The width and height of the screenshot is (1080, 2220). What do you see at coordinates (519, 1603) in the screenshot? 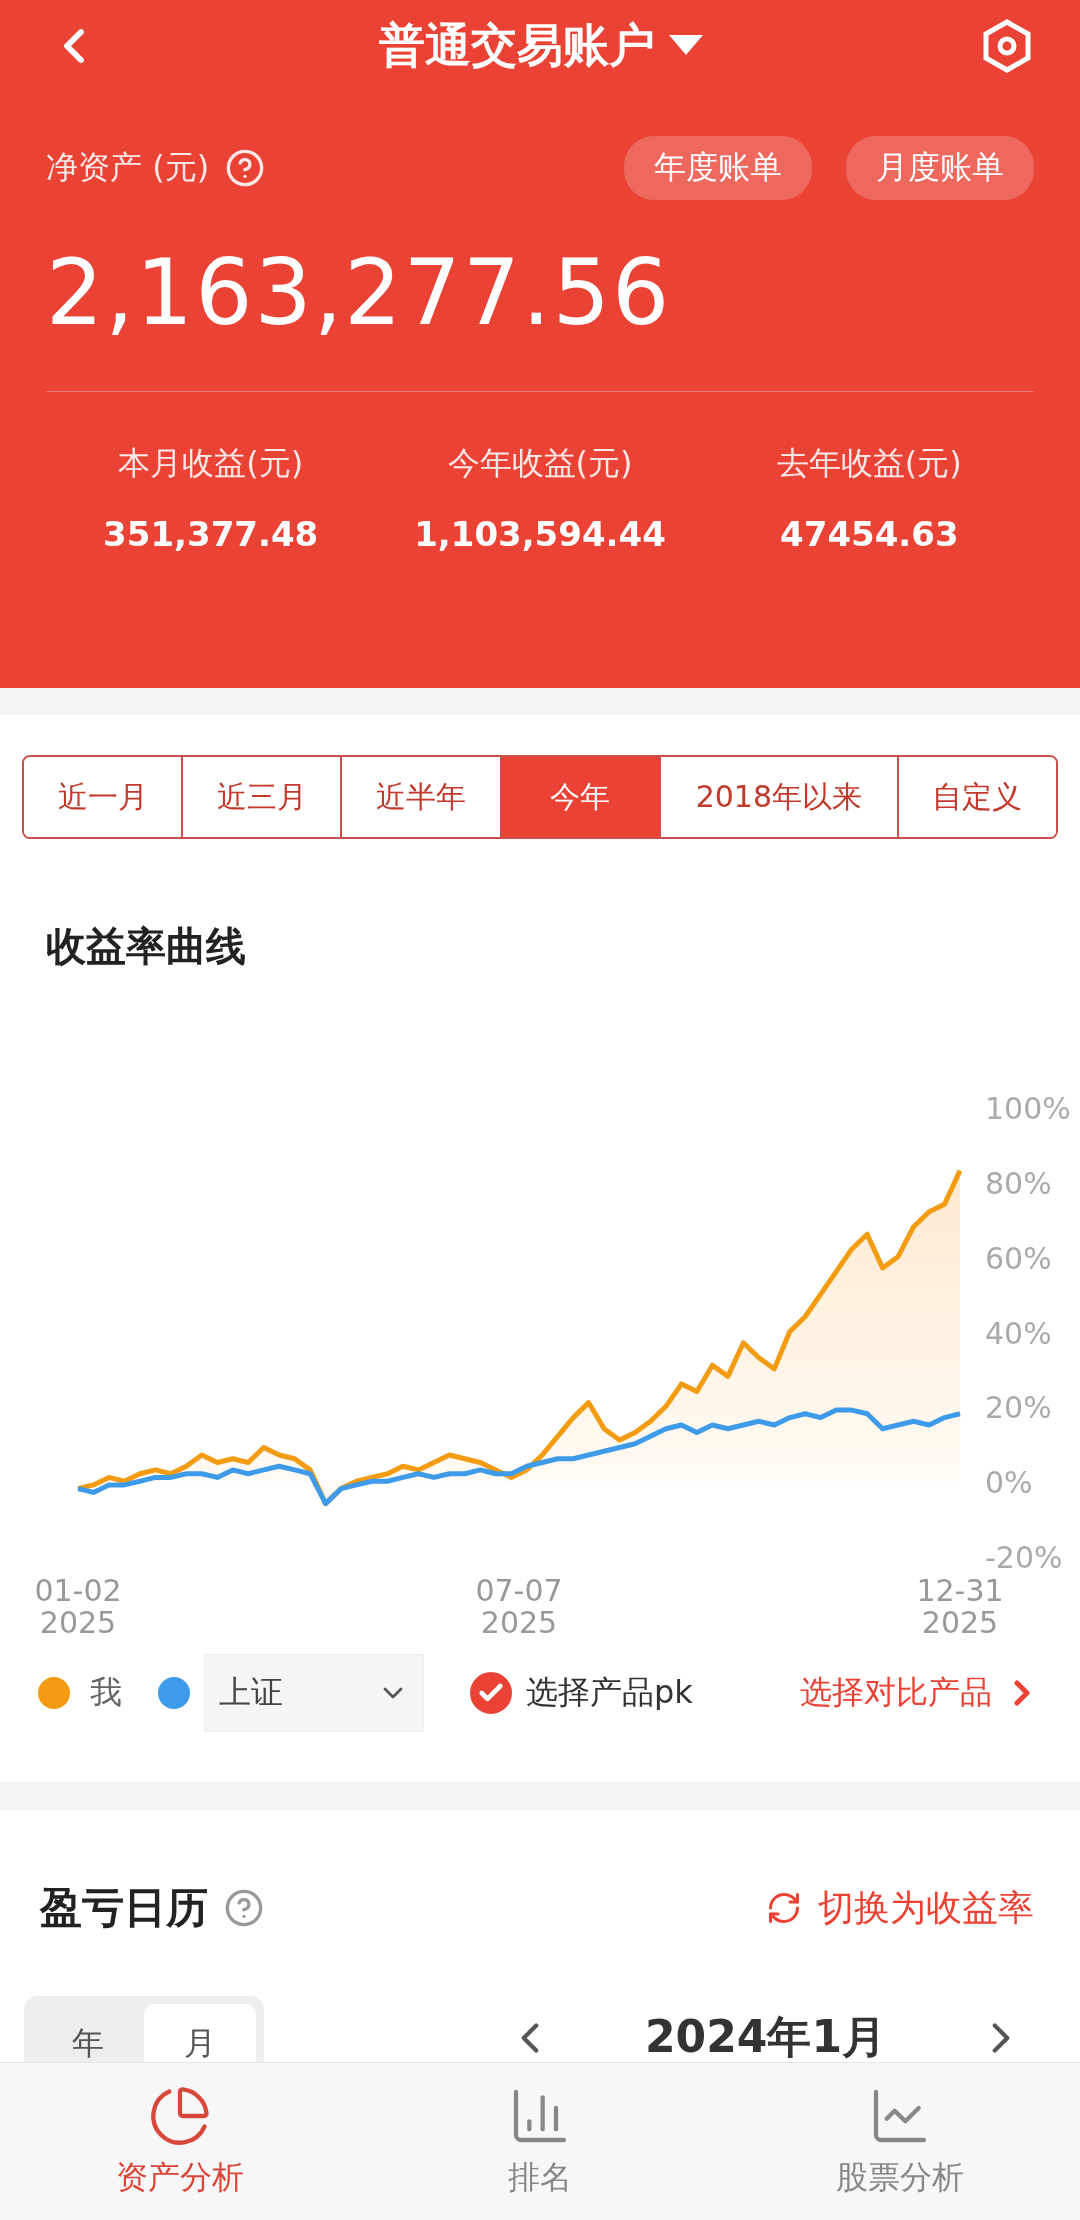
I see `axis-label: 07-07 2025` at bounding box center [519, 1603].